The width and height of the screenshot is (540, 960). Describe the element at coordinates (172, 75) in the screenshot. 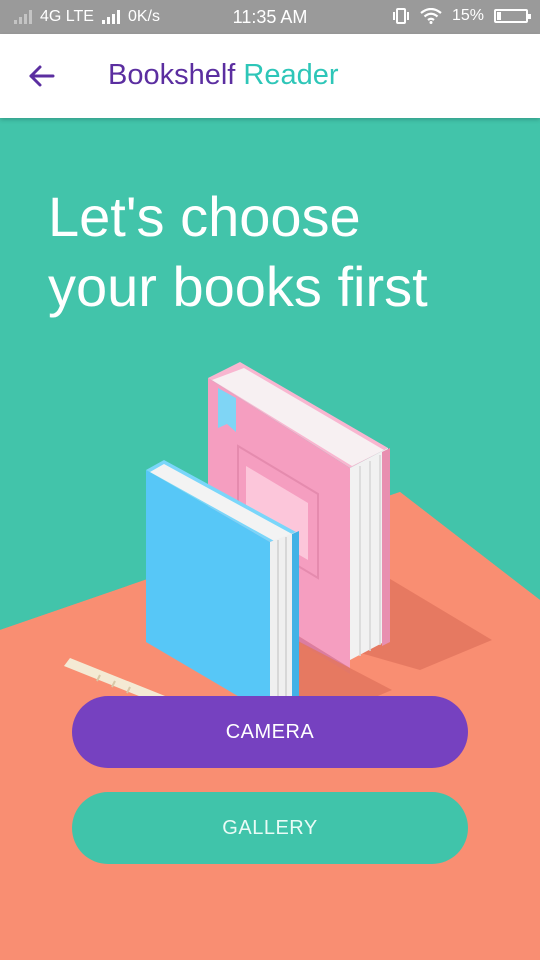

I see `app-title-bookshelf: Bookshelf` at that location.